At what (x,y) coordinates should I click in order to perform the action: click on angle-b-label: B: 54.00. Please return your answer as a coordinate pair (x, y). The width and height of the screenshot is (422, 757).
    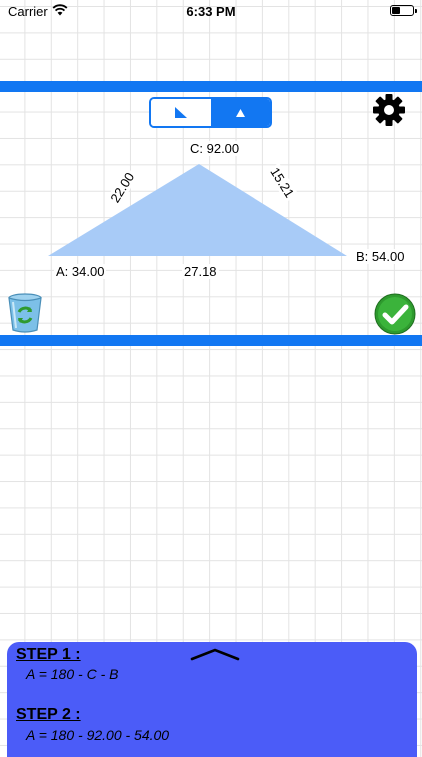
    Looking at the image, I should click on (380, 256).